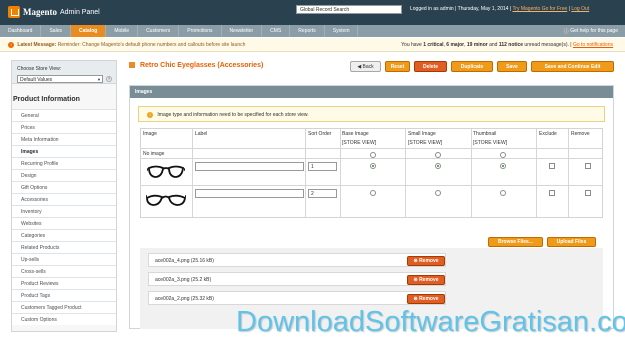 Image resolution: width=625 pixels, height=340 pixels. I want to click on nav-cms: CMS, so click(276, 31).